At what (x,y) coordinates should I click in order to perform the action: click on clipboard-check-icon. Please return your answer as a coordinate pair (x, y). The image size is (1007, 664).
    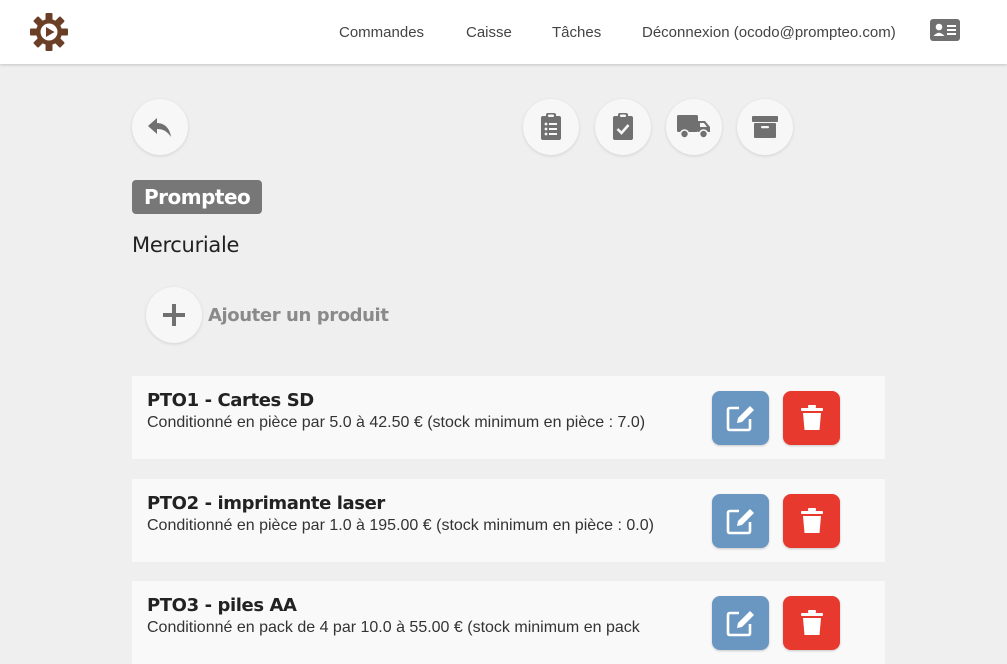
    Looking at the image, I should click on (623, 126).